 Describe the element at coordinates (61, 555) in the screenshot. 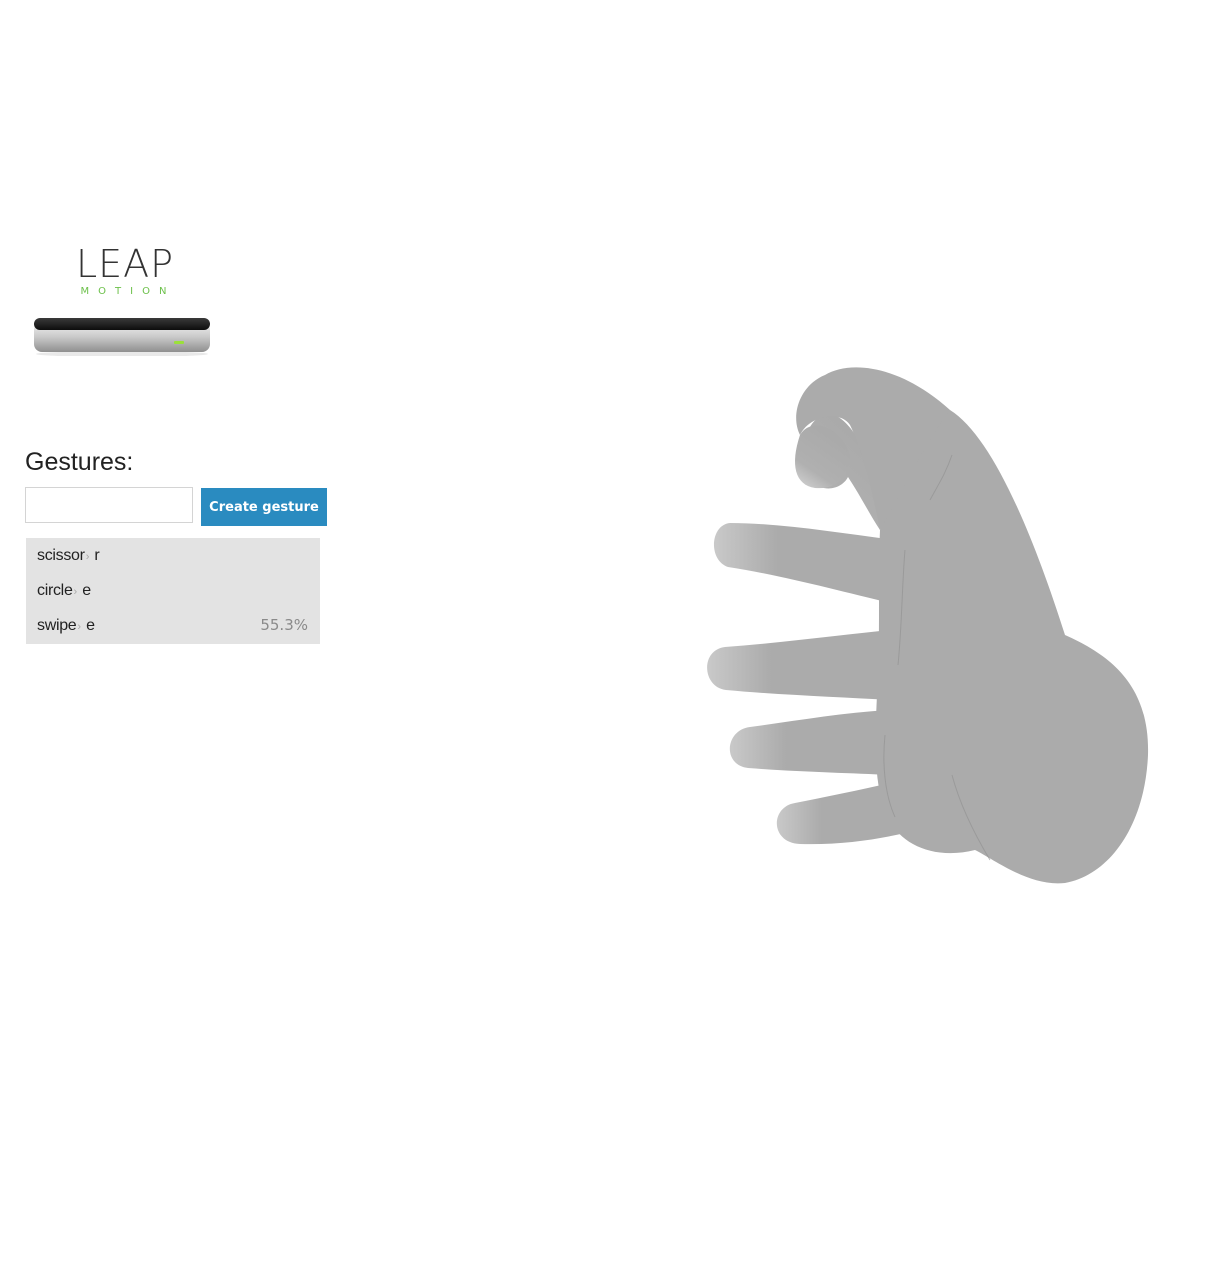

I see `gesture-name: scissor` at that location.